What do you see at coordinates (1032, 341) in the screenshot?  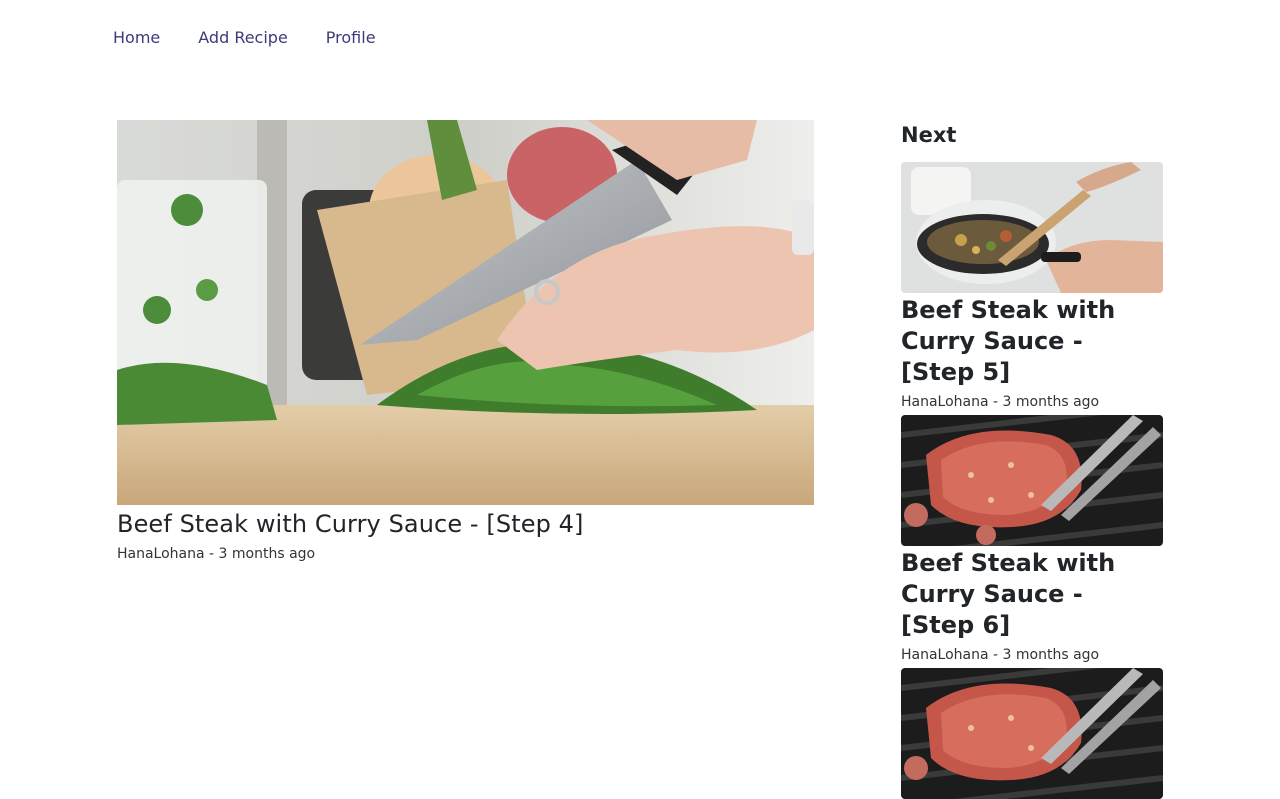 I see `next-recipe-title: Beef Steak with Curry Sauce - [Step 5]` at bounding box center [1032, 341].